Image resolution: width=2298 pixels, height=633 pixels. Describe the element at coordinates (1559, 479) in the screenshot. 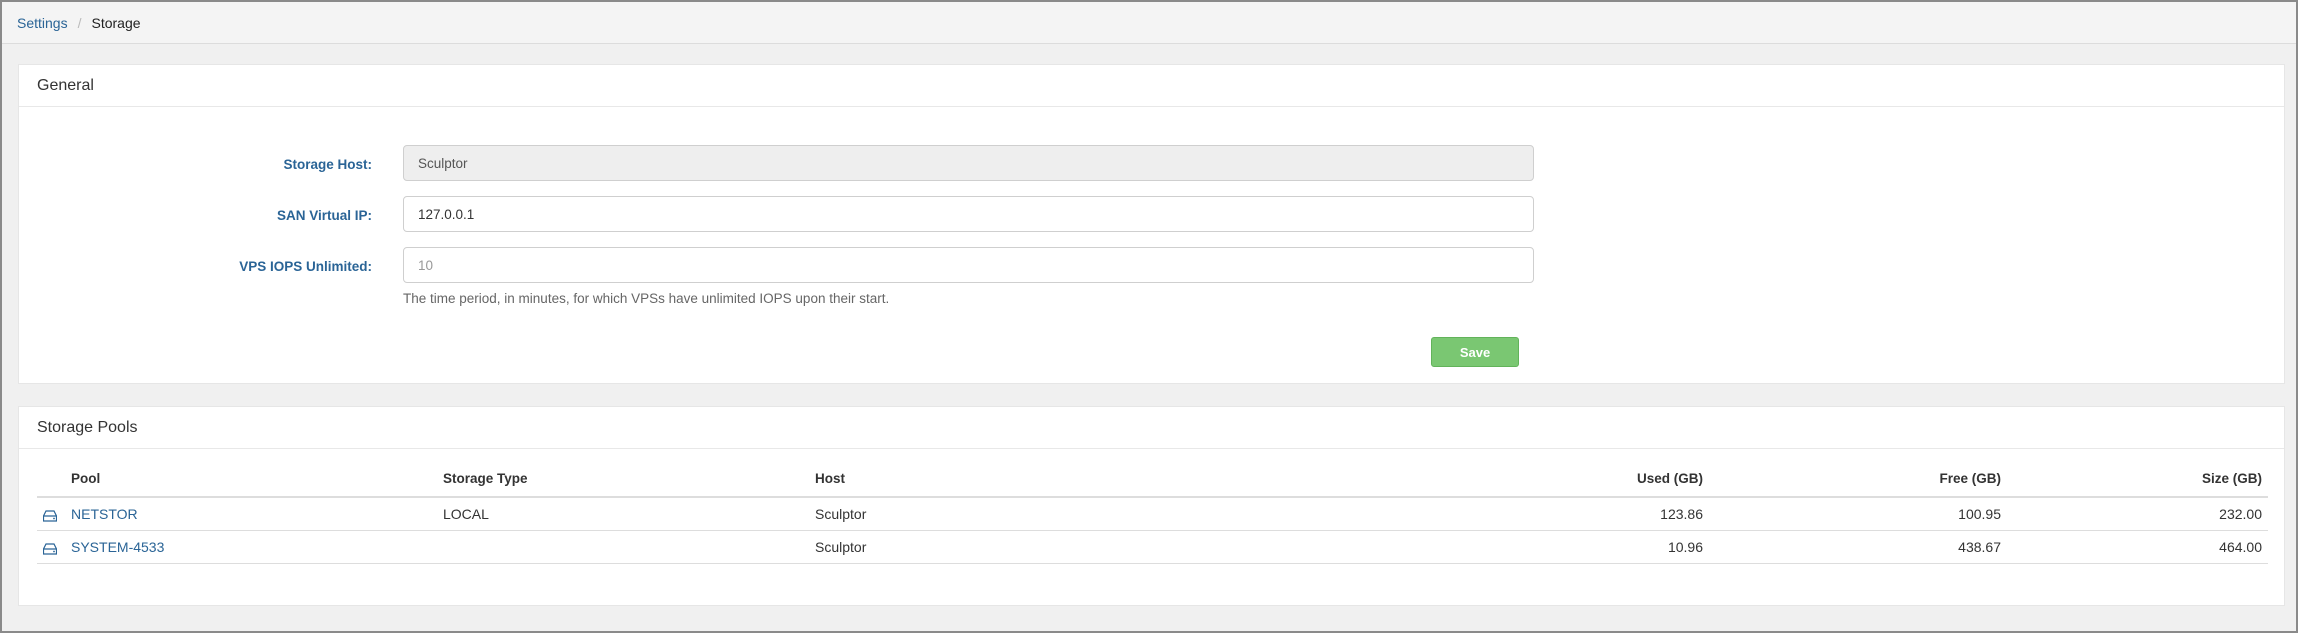

I see `column-header-used: Used (GB)` at that location.